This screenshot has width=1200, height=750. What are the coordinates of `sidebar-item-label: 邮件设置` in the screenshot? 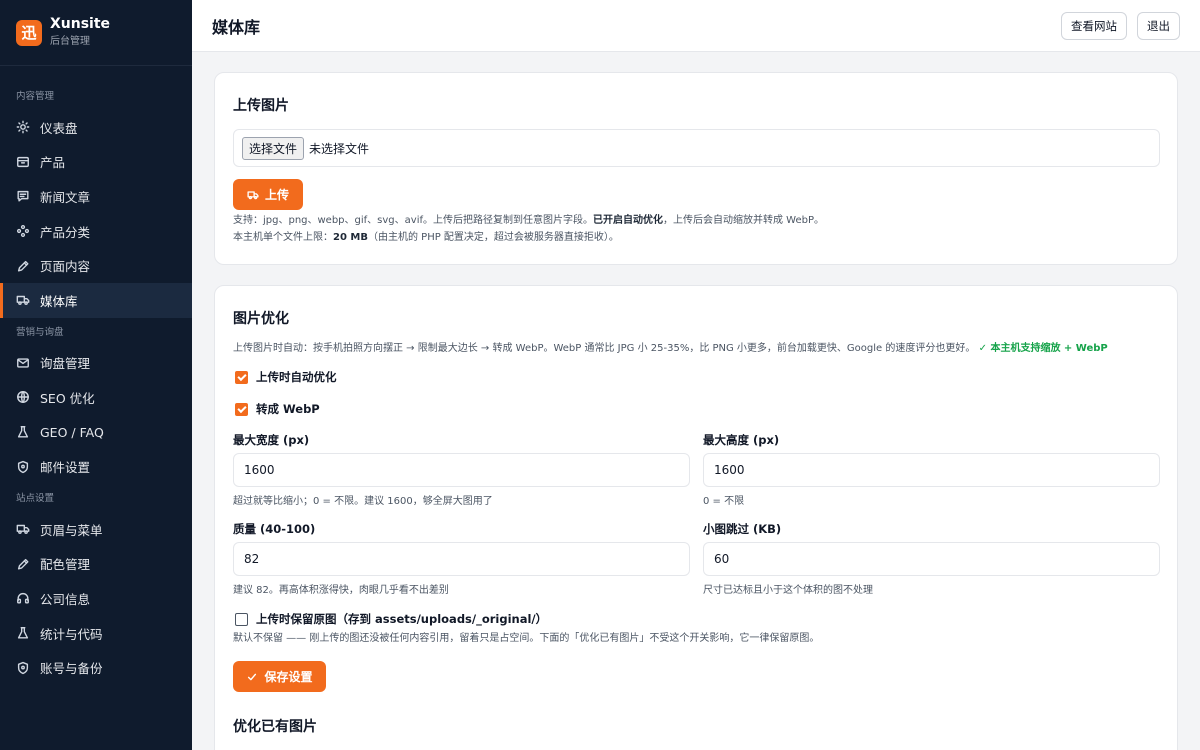 It's located at (65, 468).